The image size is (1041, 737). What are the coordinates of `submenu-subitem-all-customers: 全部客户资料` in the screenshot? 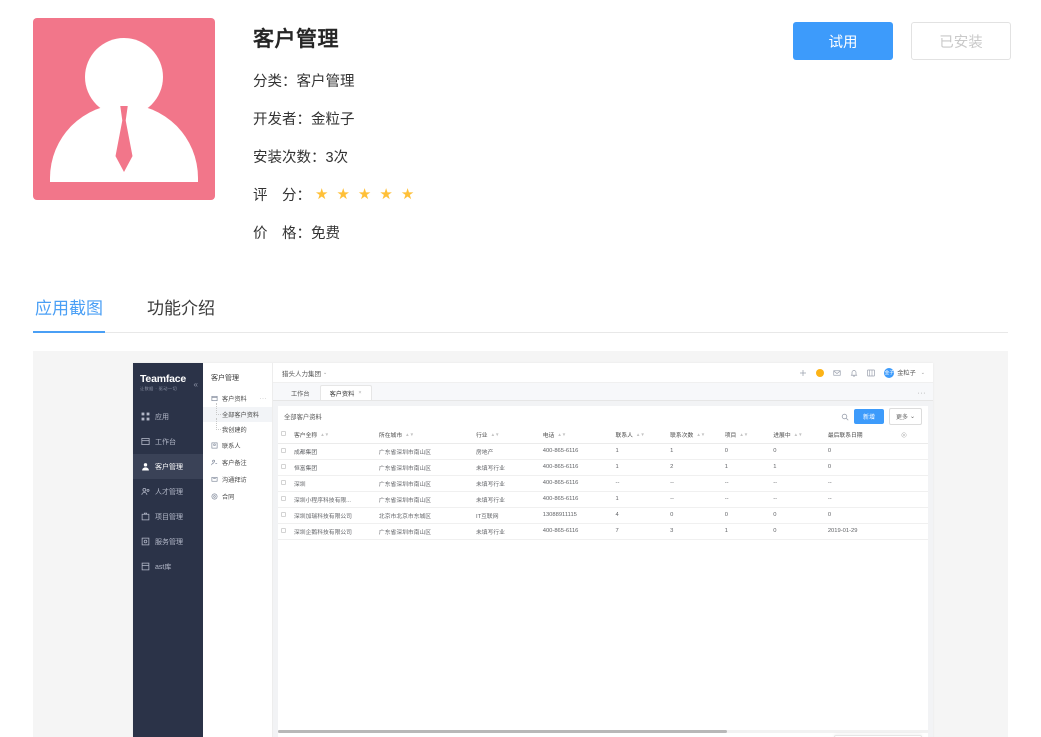 It's located at (237, 412).